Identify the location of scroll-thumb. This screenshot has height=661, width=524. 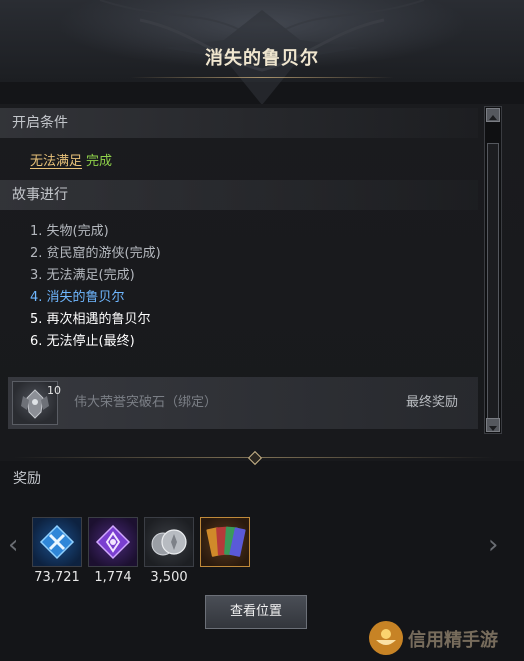
(493, 283).